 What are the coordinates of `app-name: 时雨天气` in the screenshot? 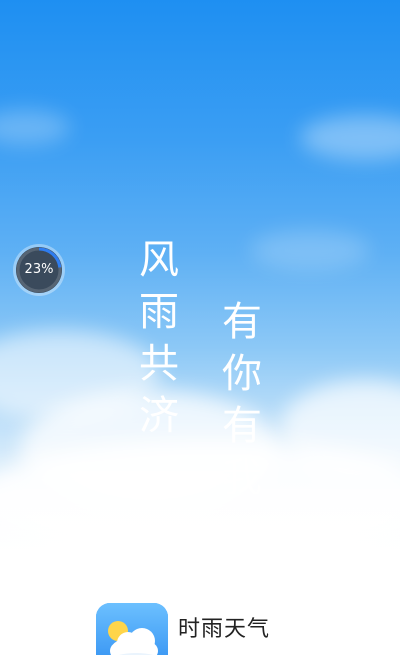 It's located at (224, 629).